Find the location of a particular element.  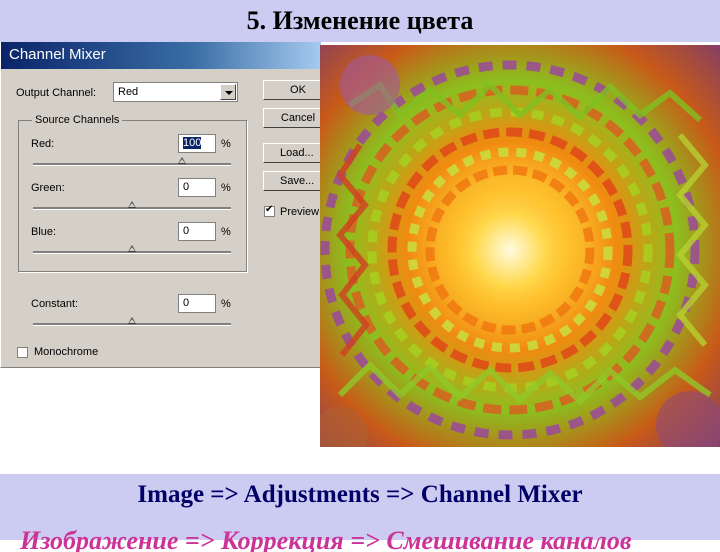

green-channel-value: 0 is located at coordinates (186, 187).